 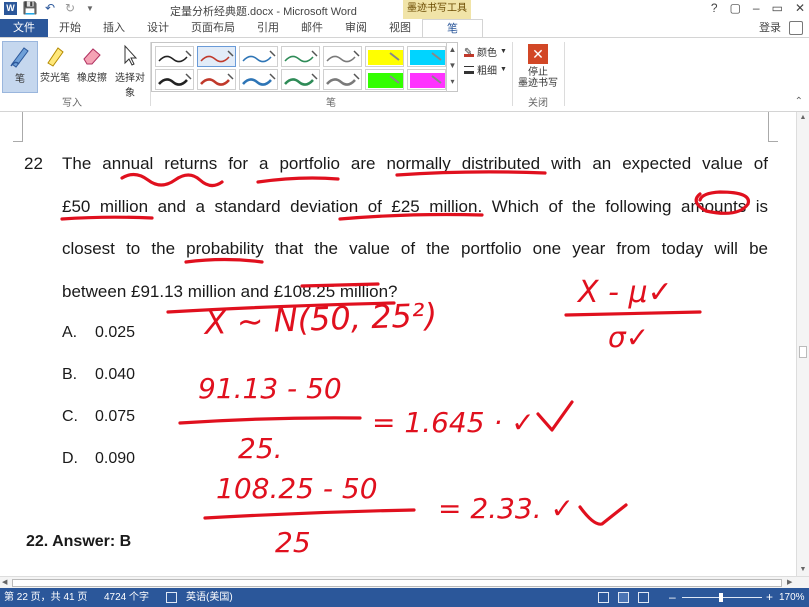 I want to click on stop-inking-button: ✕ 停止 墨迹书写, so click(x=538, y=65).